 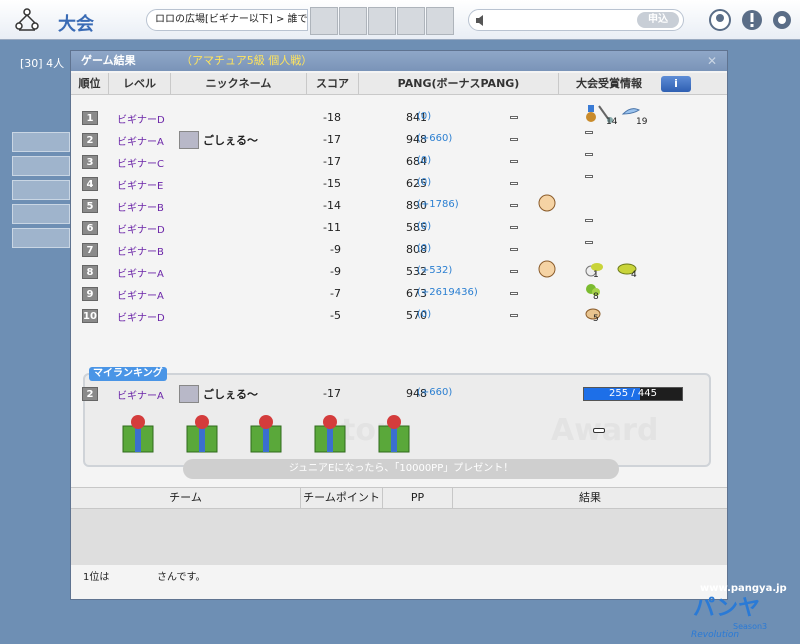 I want to click on bonus-pang: (+1786), so click(x=438, y=204).